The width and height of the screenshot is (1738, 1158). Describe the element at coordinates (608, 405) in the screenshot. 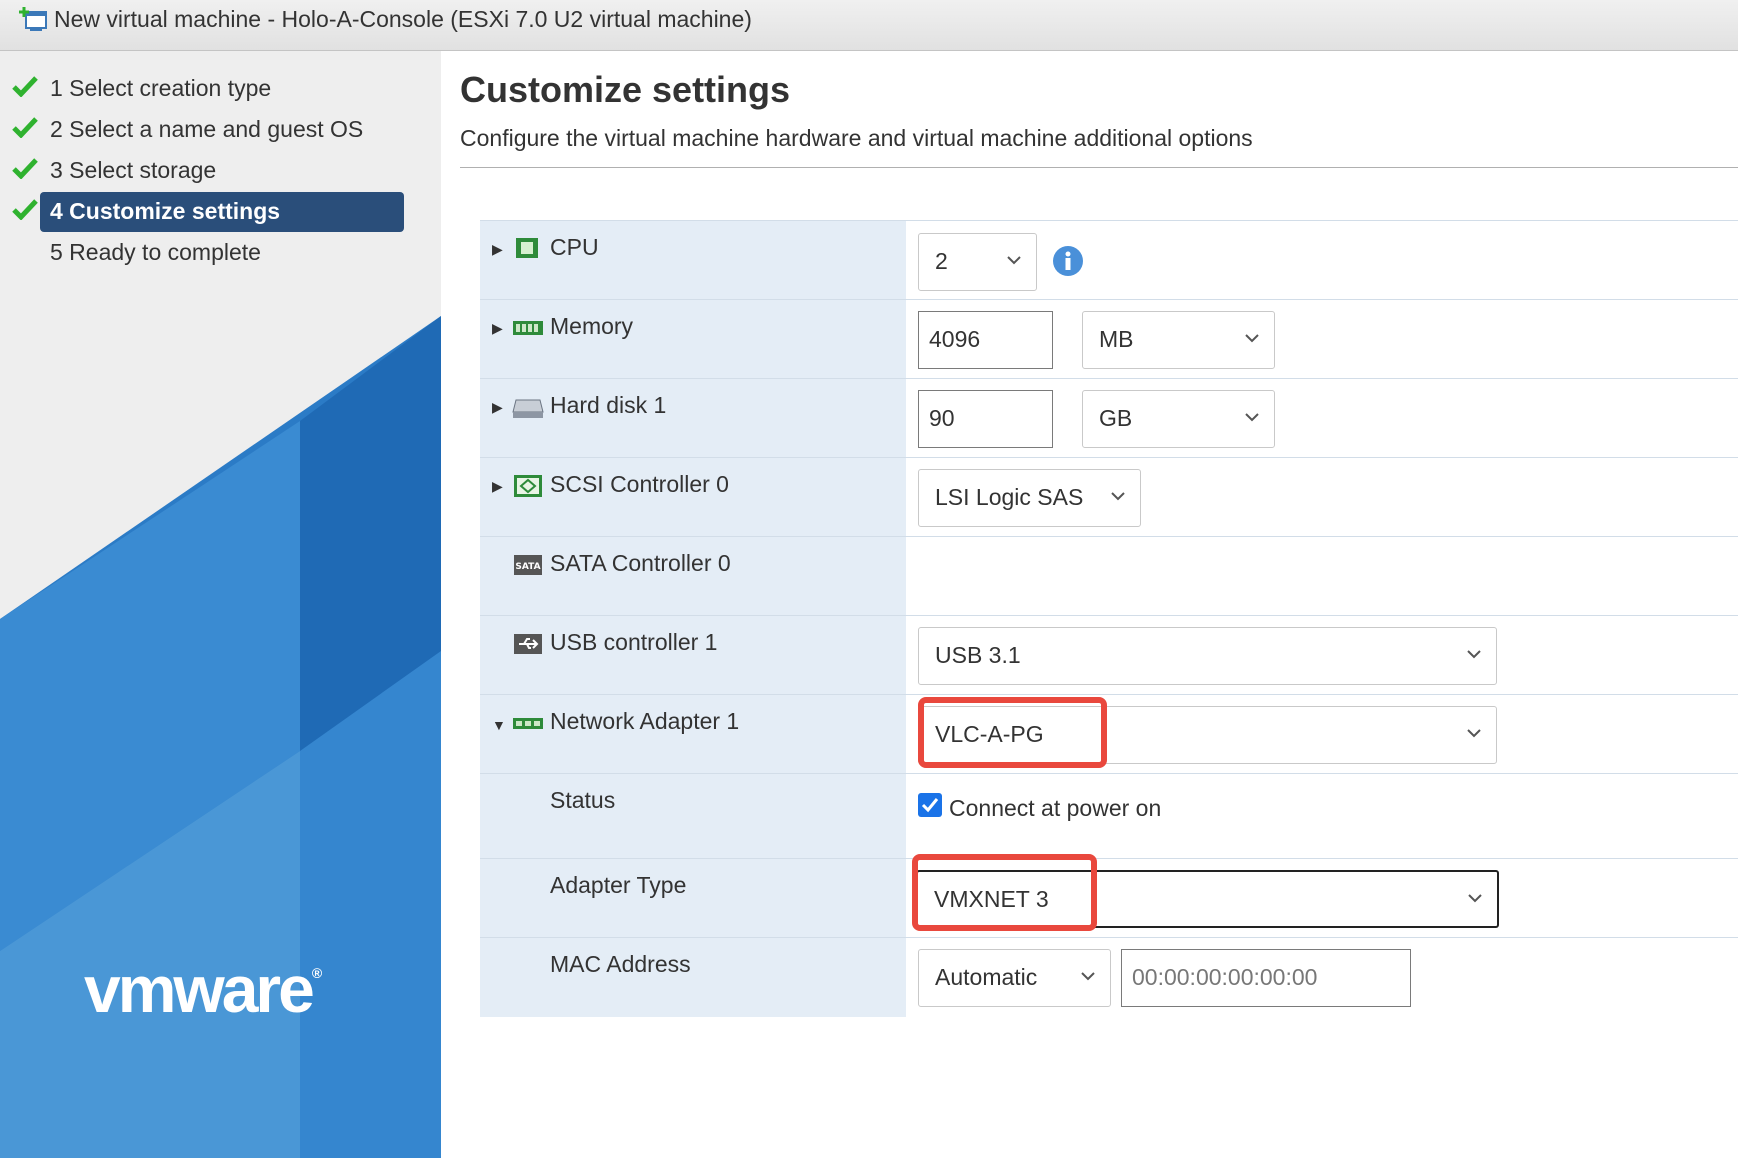

I see `hard-disk-label: Hard disk 1` at that location.